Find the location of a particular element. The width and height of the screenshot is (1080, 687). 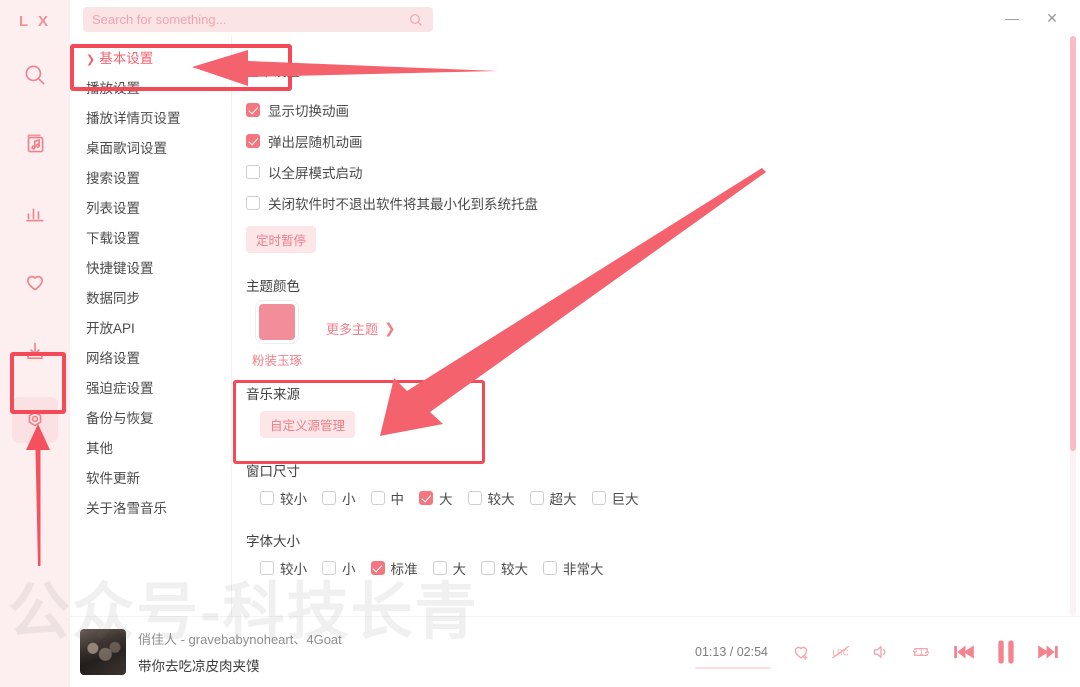

song-lyric-line: 带你去吃凉皮肉夹馍 is located at coordinates (199, 666).